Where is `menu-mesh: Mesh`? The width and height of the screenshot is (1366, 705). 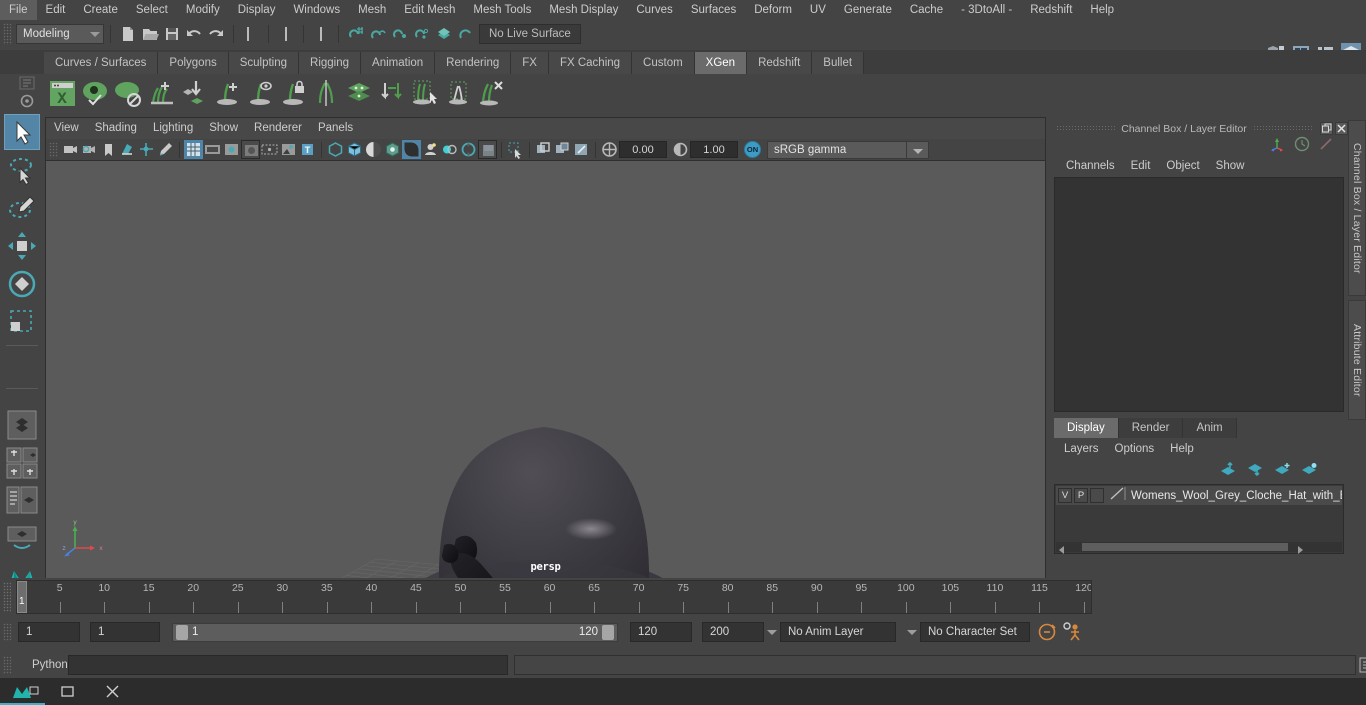 menu-mesh: Mesh is located at coordinates (372, 10).